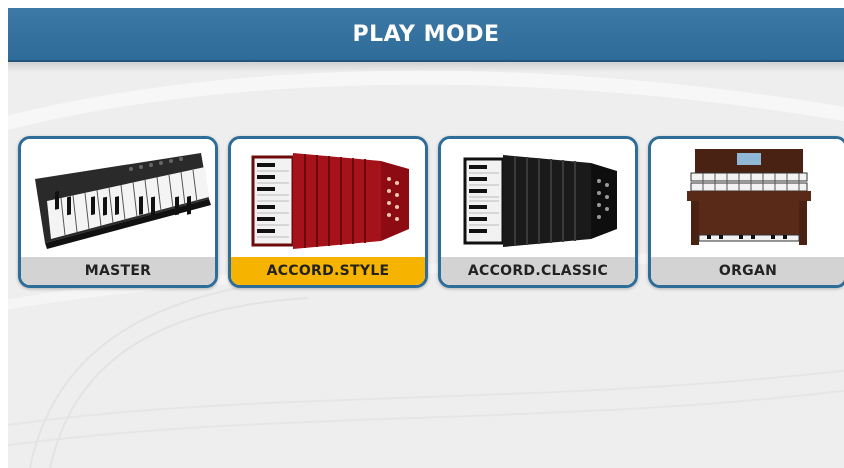 This screenshot has height=468, width=844. Describe the element at coordinates (118, 271) in the screenshot. I see `mode-label-master: MASTER` at that location.